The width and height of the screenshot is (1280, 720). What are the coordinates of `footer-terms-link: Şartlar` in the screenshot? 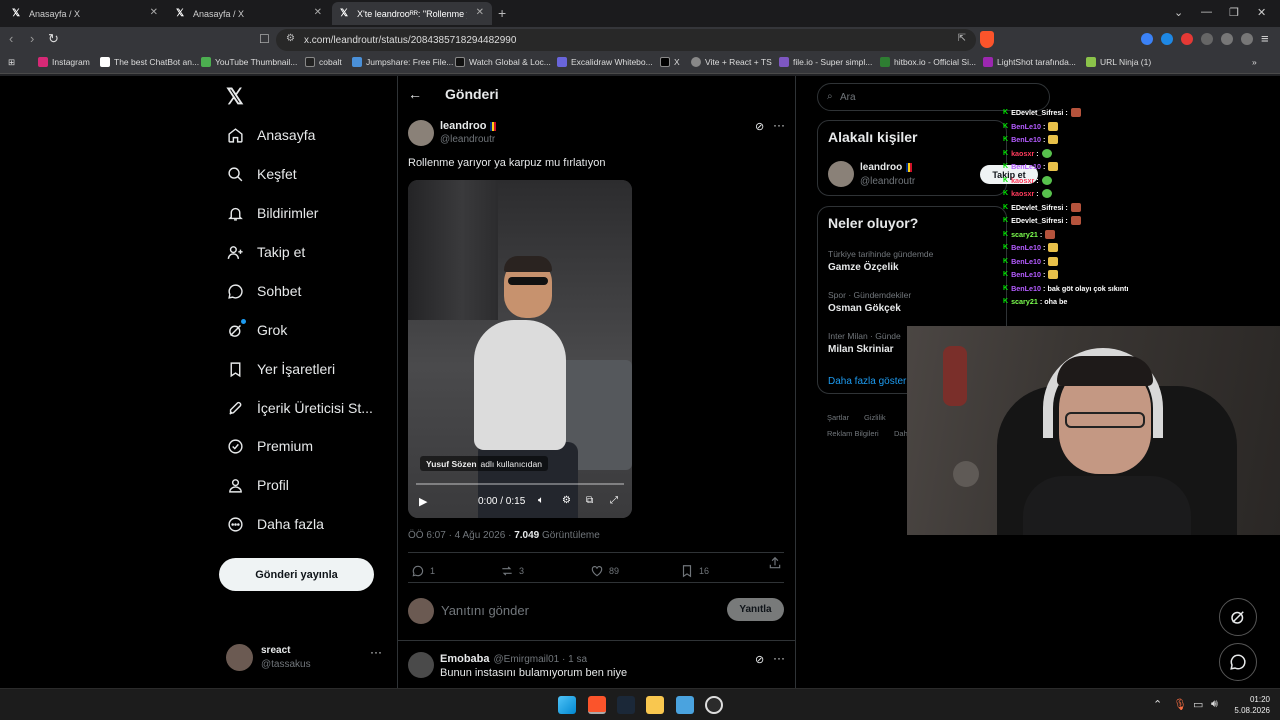 It's located at (838, 417).